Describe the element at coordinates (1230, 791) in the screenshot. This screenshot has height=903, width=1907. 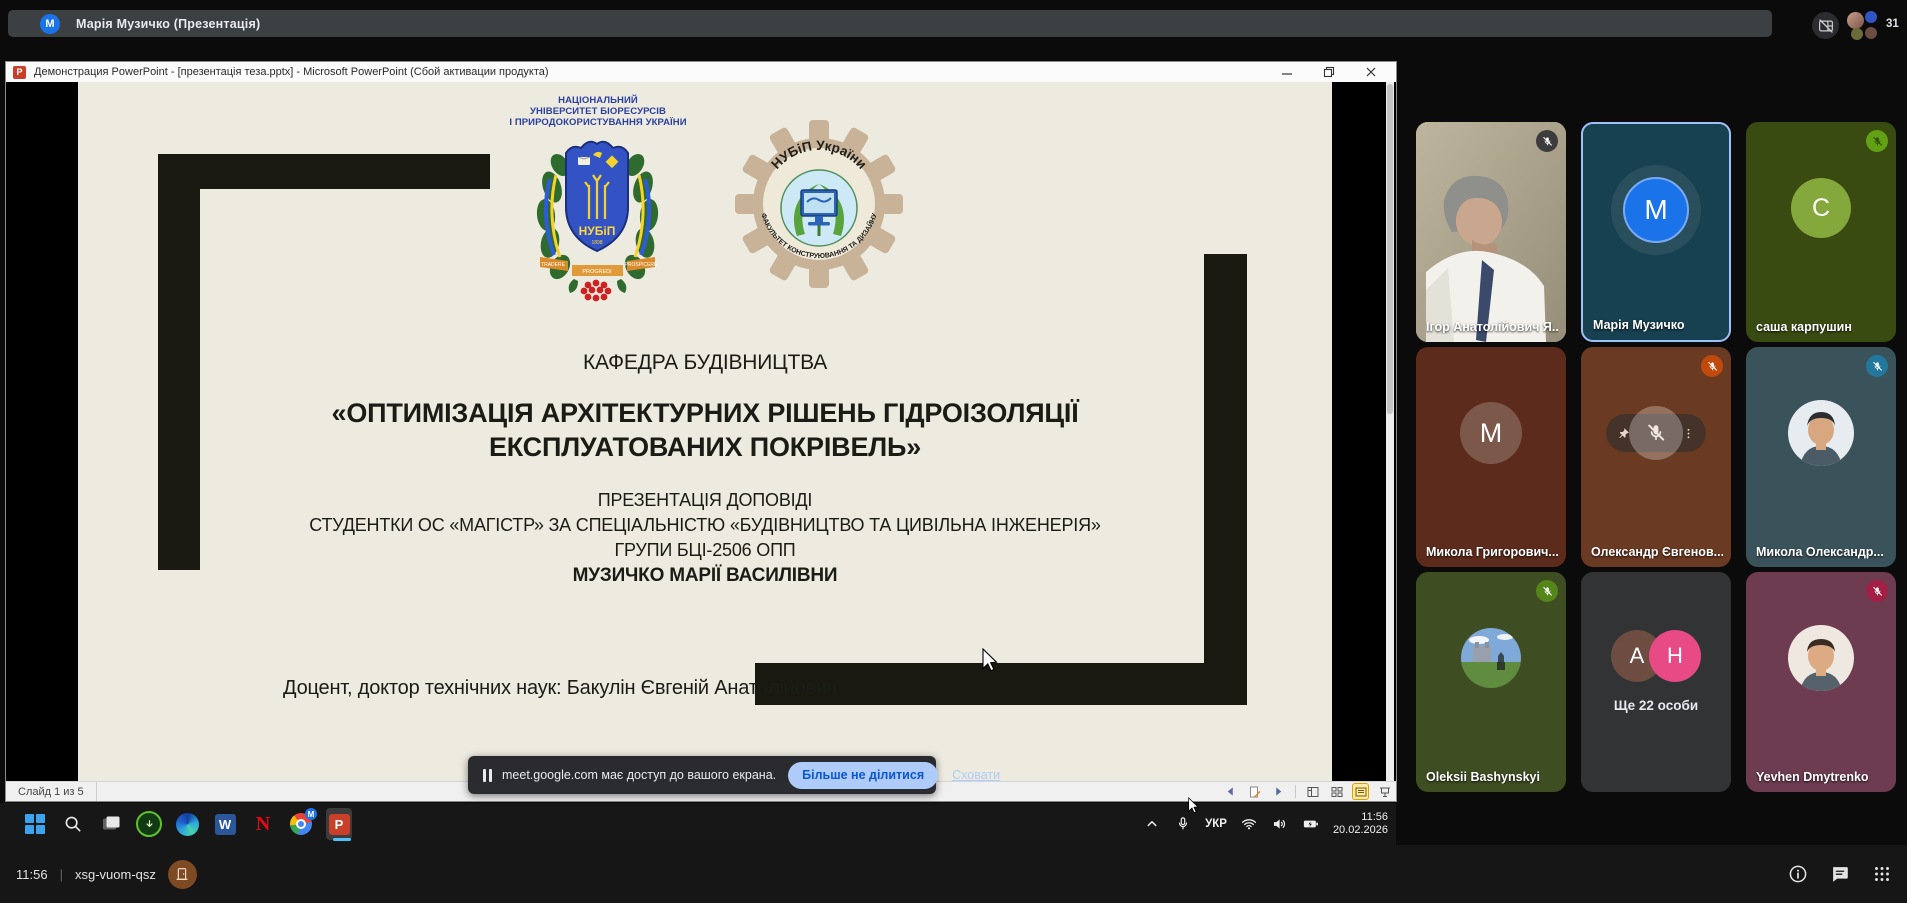
I see `previous-slide-button` at that location.